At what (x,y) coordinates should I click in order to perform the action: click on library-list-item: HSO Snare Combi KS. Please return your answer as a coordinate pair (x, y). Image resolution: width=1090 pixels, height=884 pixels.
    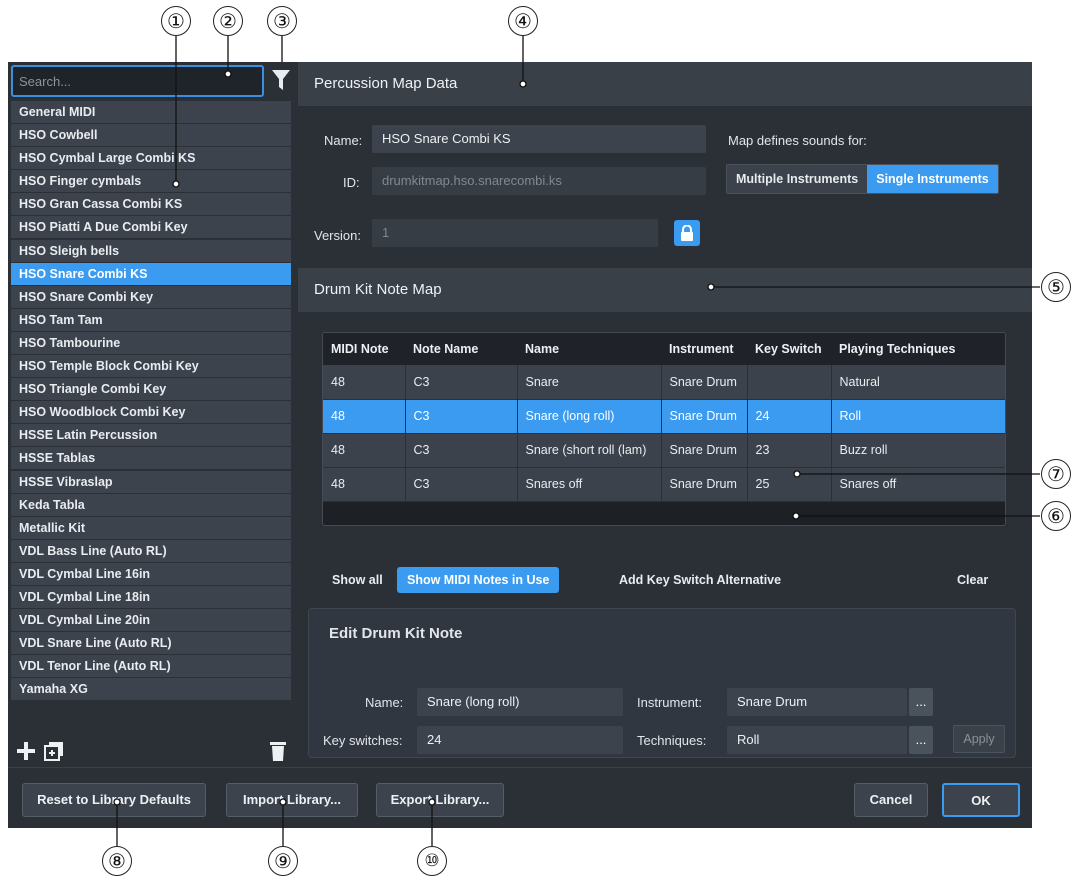
    Looking at the image, I should click on (151, 274).